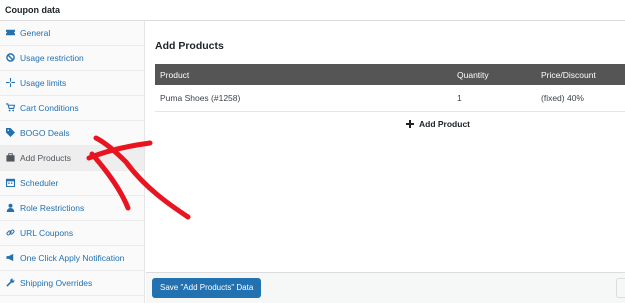 The image size is (625, 303). I want to click on panel-footer: Save "Add Products" Data, so click(385, 287).